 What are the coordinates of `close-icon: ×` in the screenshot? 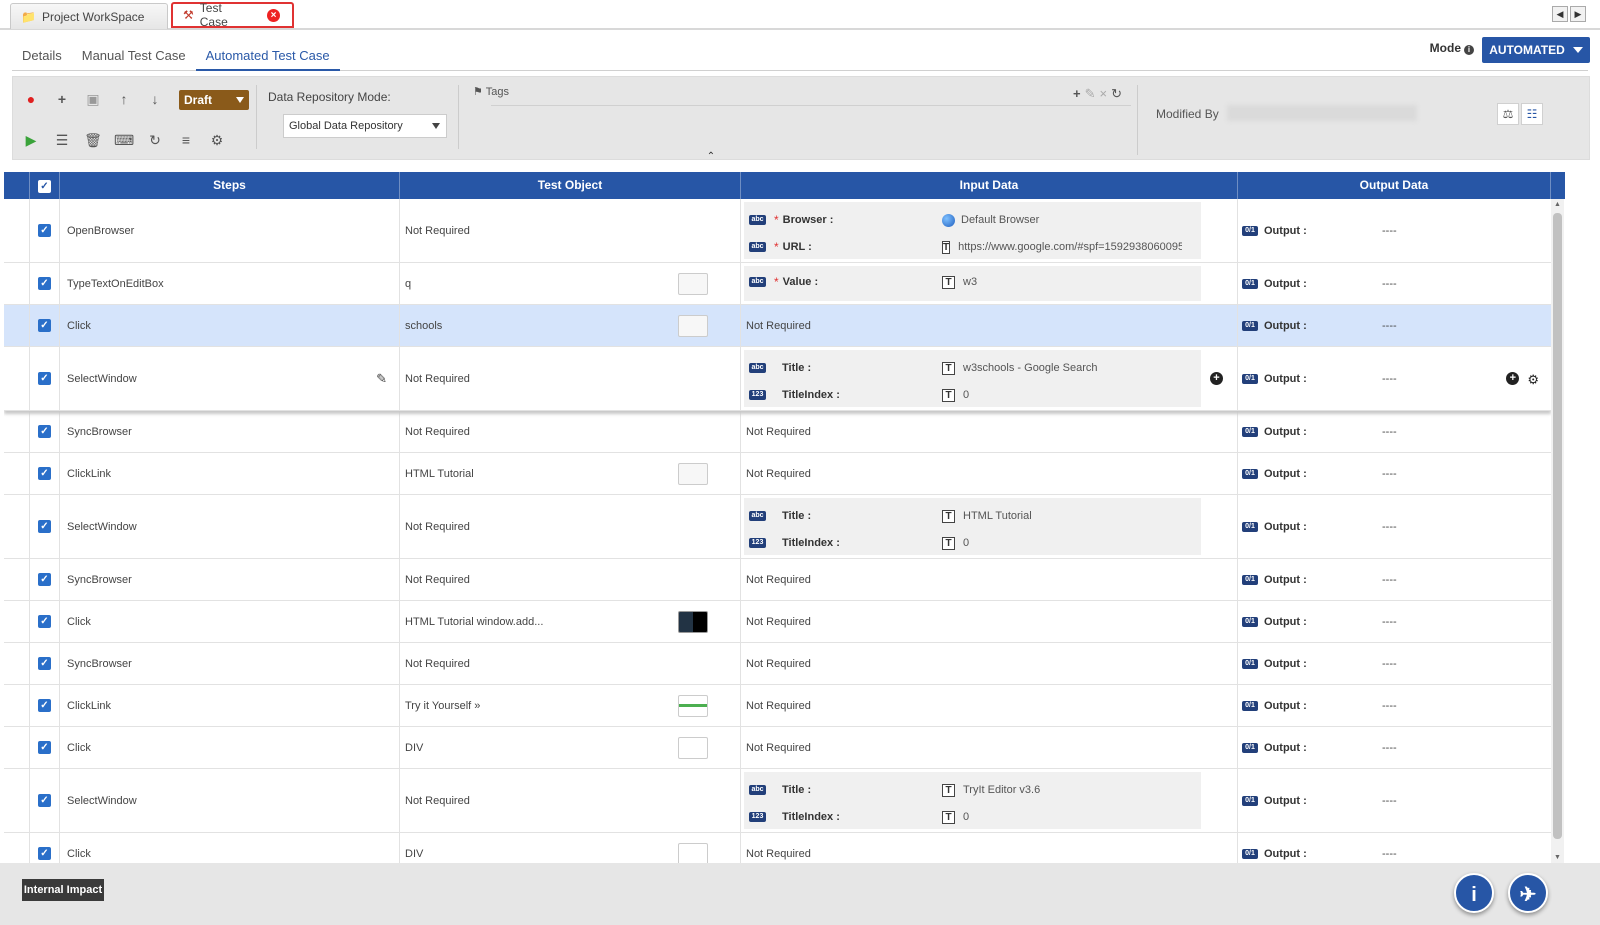 It's located at (273, 15).